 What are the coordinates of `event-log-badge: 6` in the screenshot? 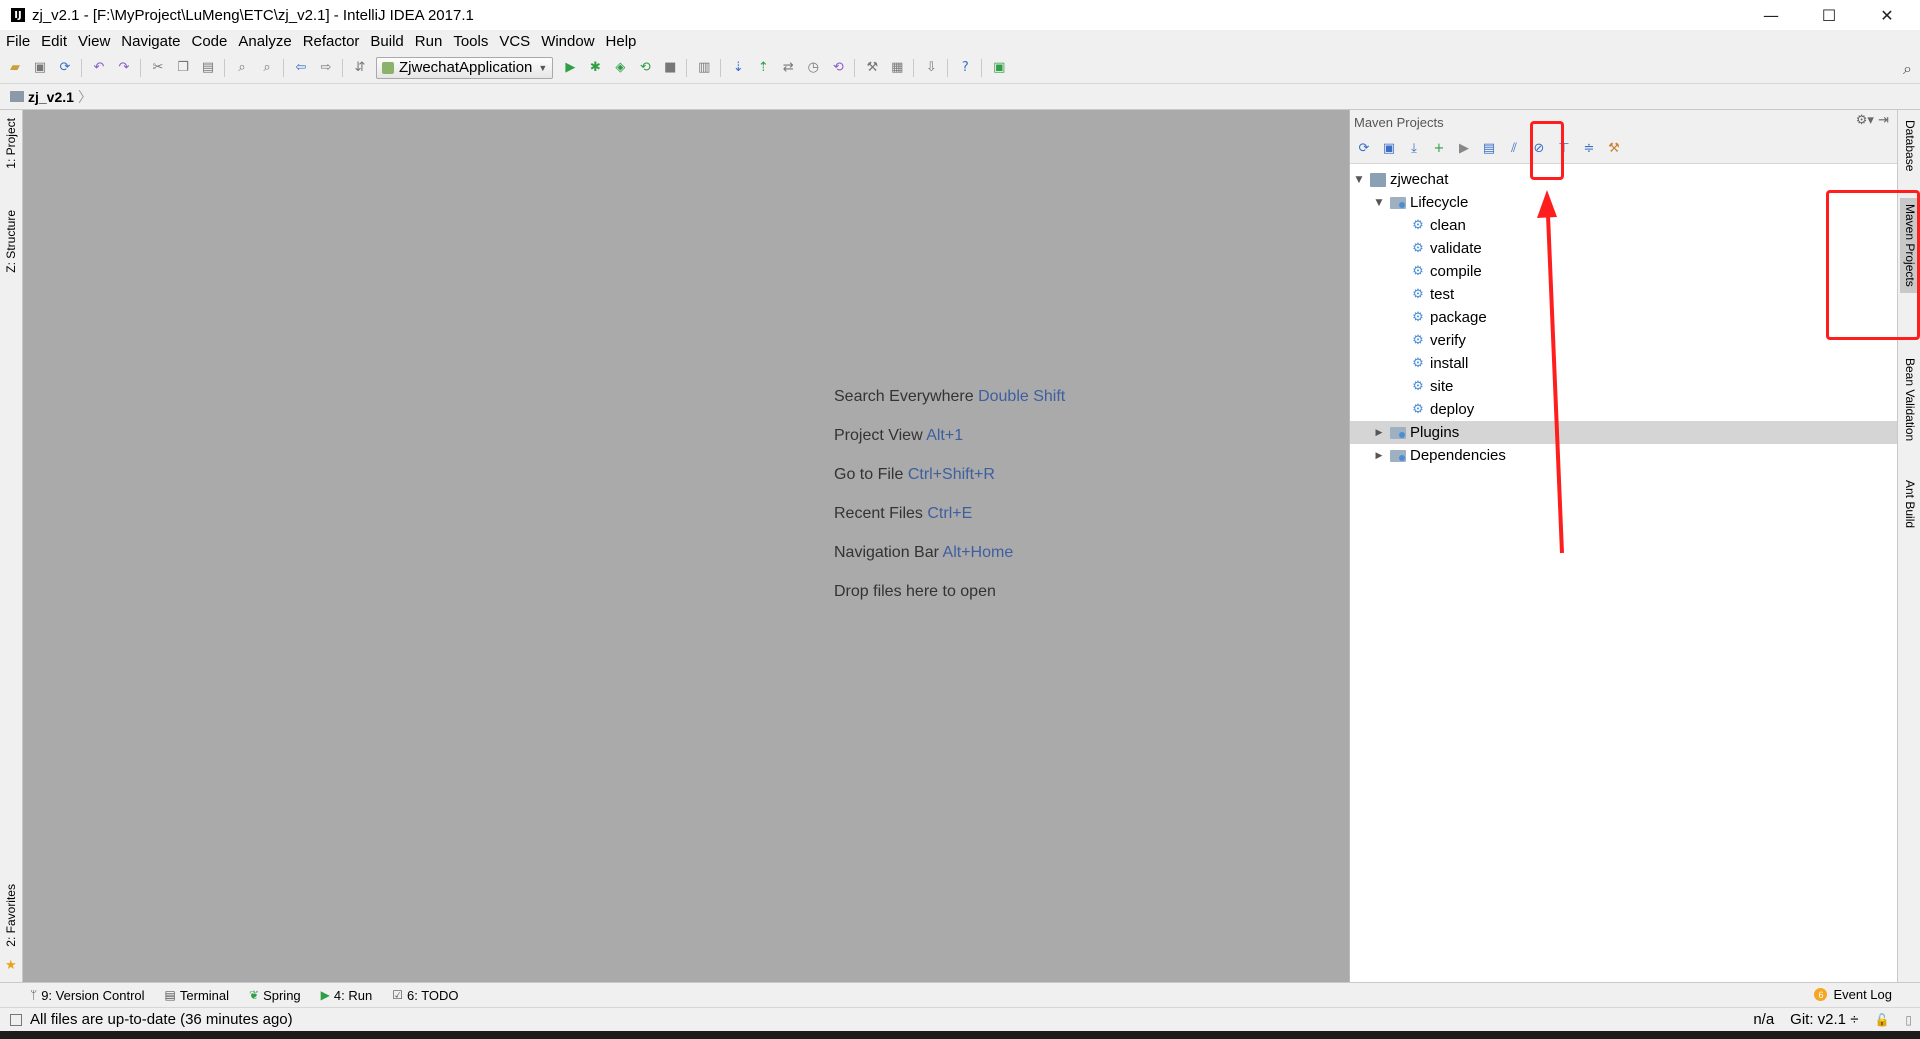 It's located at (1821, 994).